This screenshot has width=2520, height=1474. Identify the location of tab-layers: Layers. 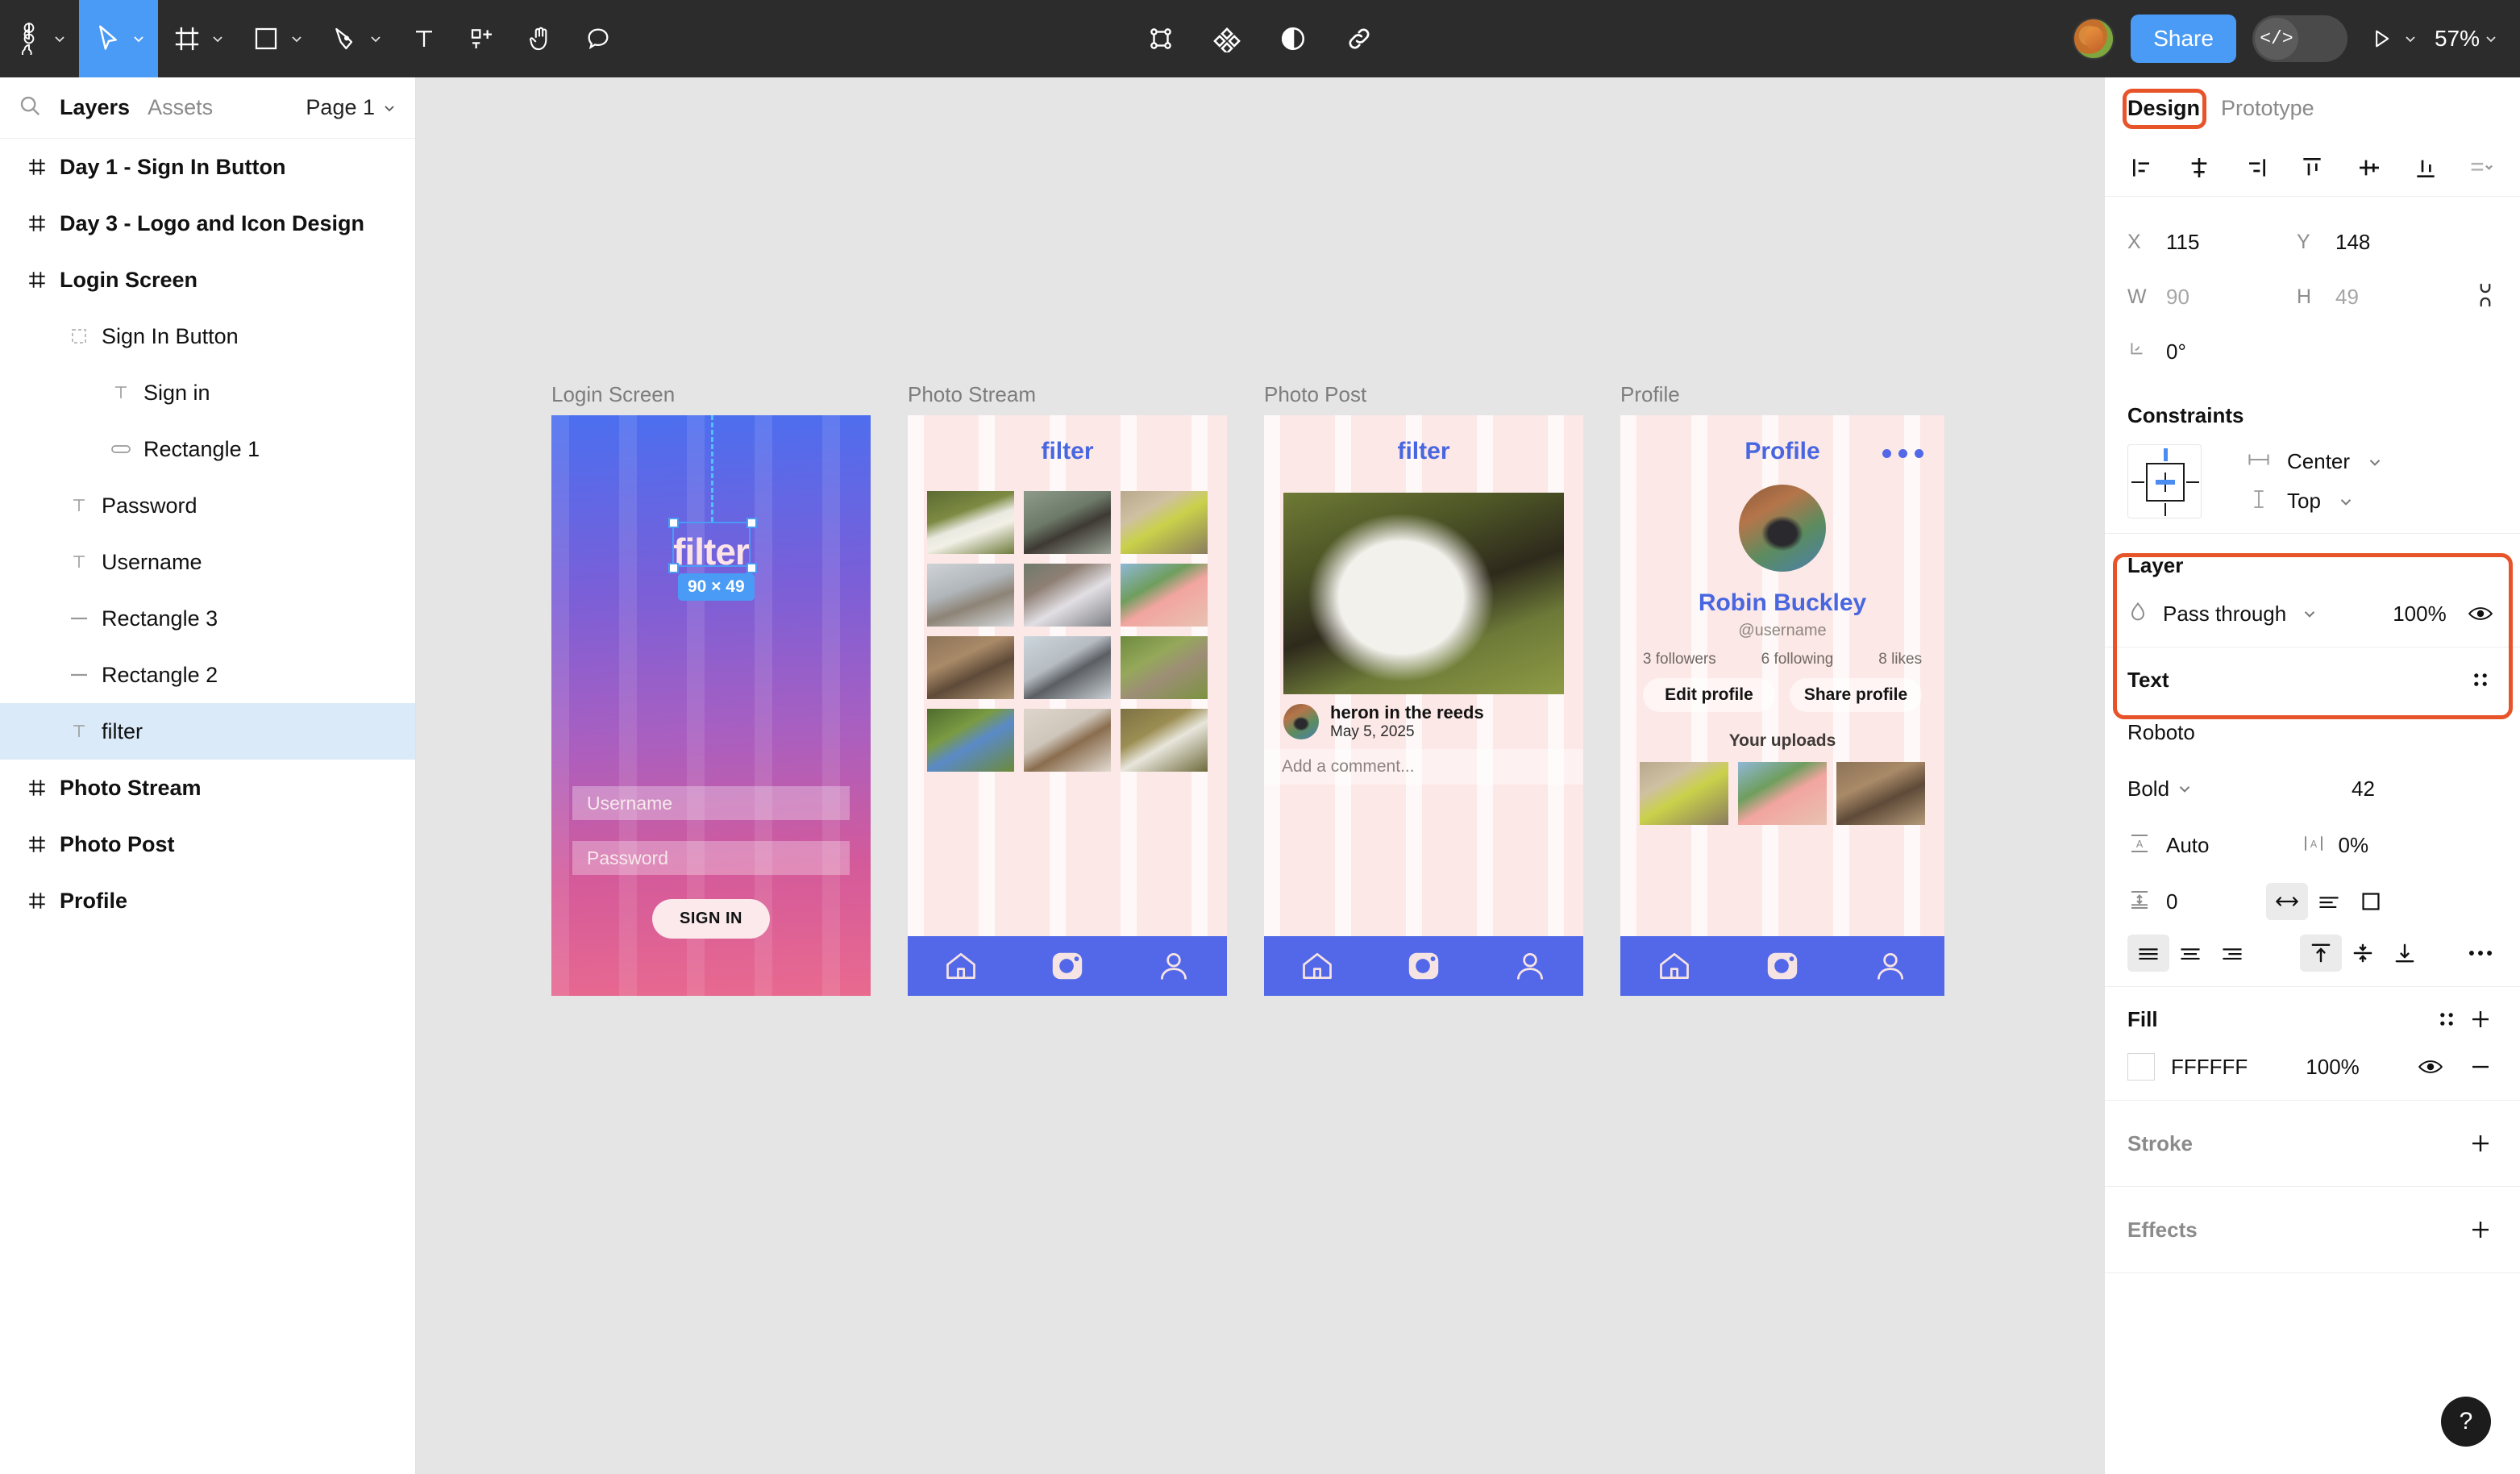
(95, 107).